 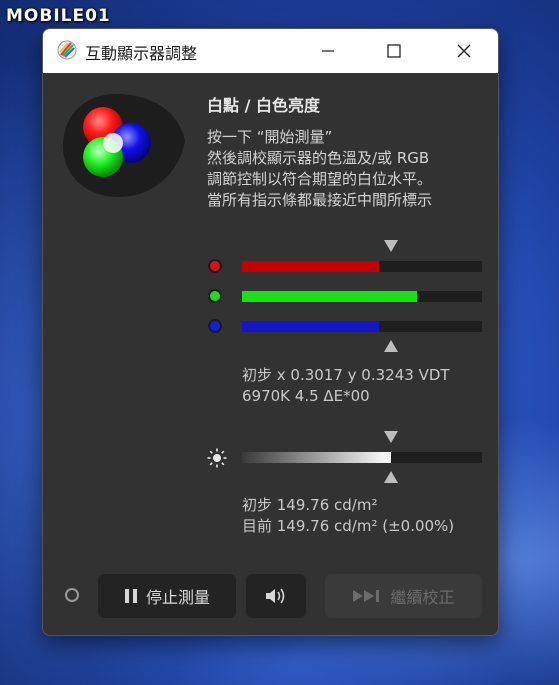 I want to click on luminance-line-2: 目前 149.76 cd/m² (±0.00%), so click(x=348, y=526).